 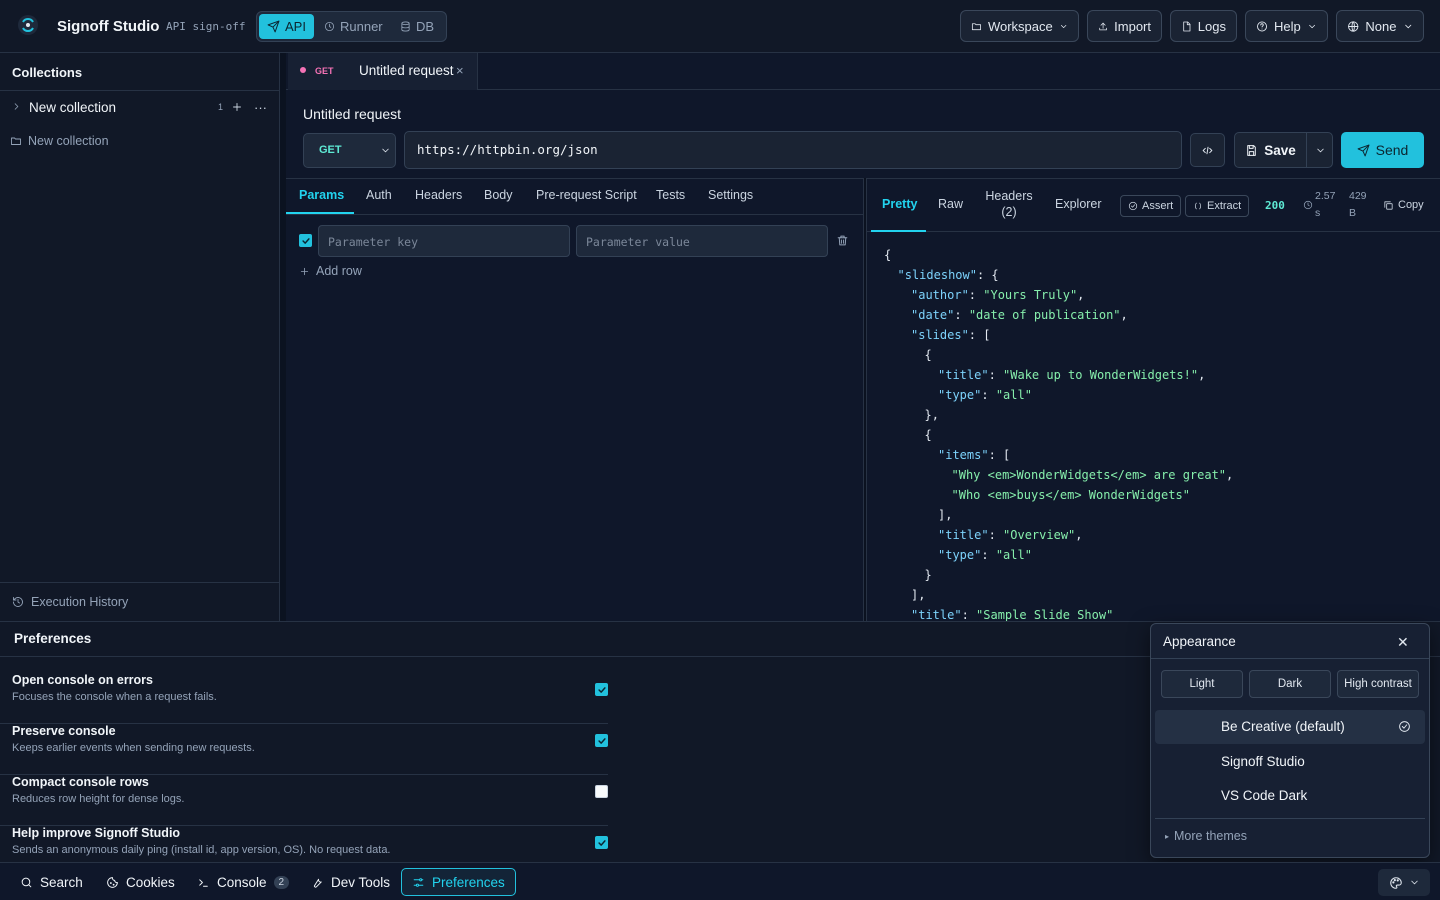 What do you see at coordinates (349, 150) in the screenshot?
I see `method-select: GET` at bounding box center [349, 150].